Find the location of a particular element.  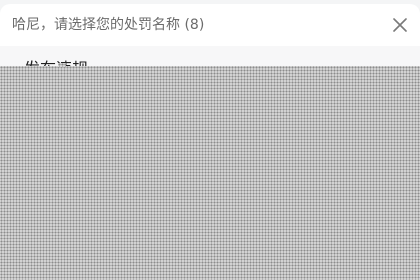

close-button is located at coordinates (400, 25).